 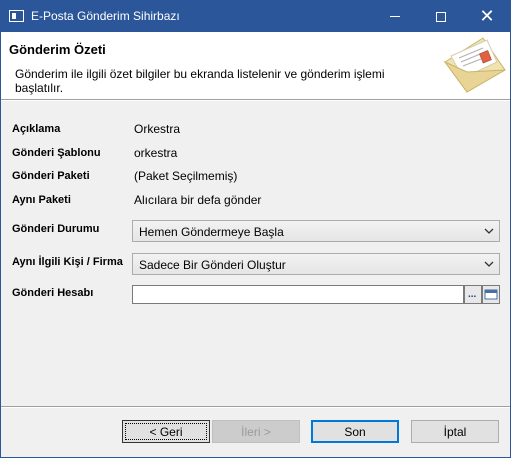 I want to click on close-icon: ✕, so click(x=487, y=16).